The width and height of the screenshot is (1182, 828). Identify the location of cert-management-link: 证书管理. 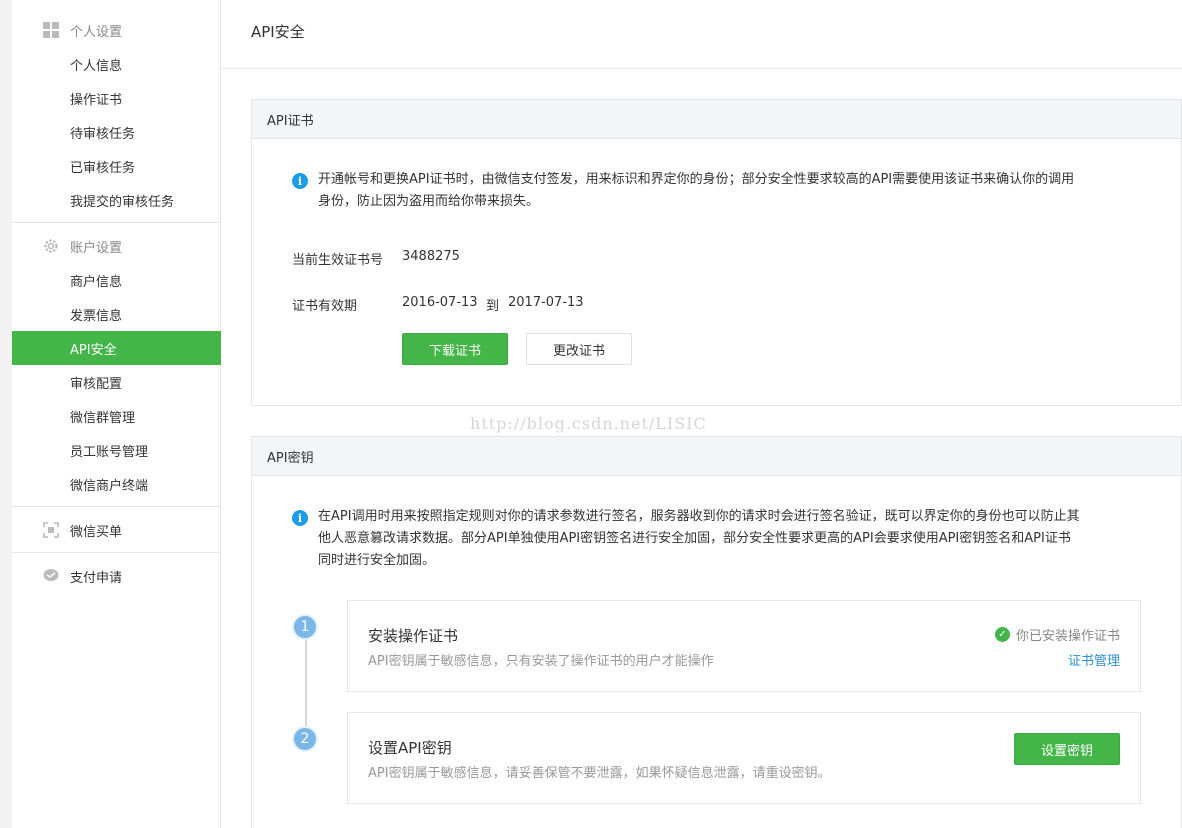
(1094, 659).